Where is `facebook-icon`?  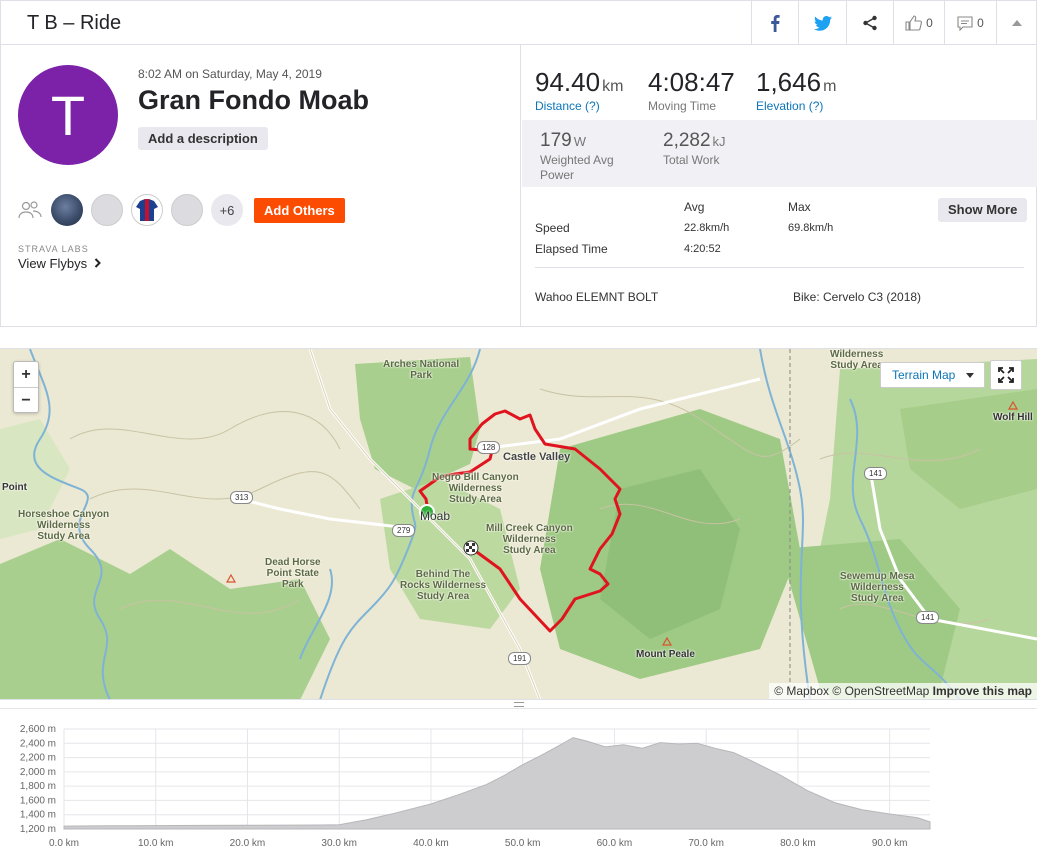 facebook-icon is located at coordinates (775, 23).